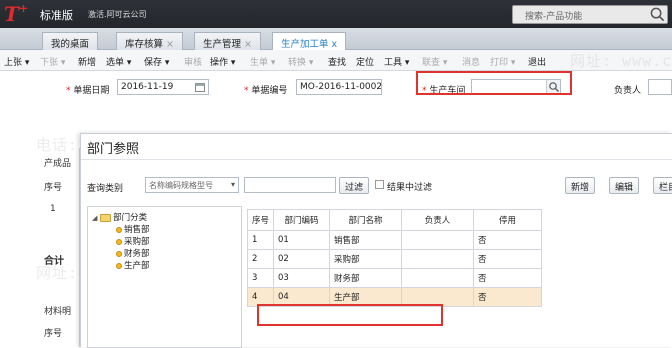  Describe the element at coordinates (590, 14) in the screenshot. I see `product-search-input: 搜索-产品功能` at that location.